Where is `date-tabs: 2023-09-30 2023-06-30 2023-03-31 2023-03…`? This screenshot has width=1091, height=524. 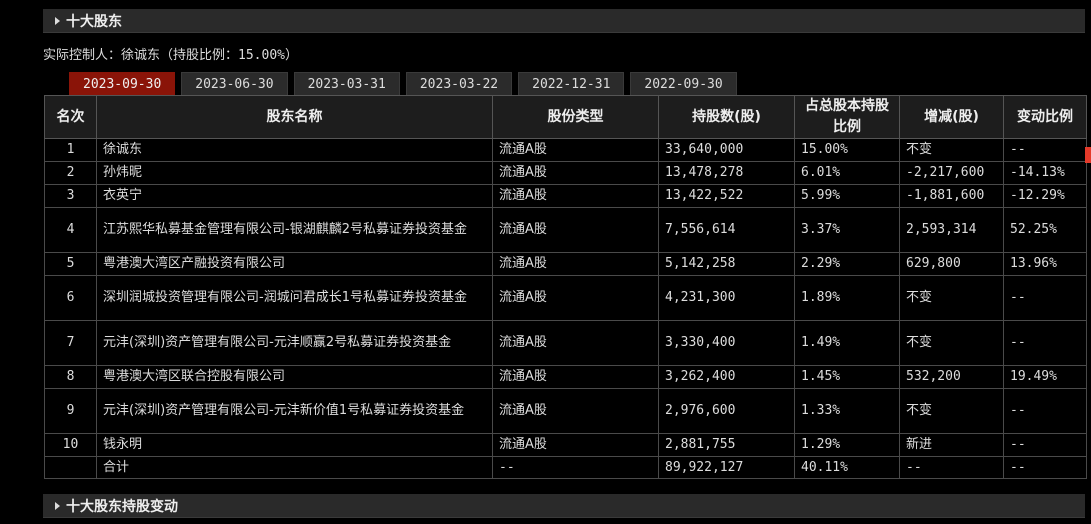
date-tabs: 2023-09-30 2023-06-30 2023-03-31 2023-03… is located at coordinates (403, 83).